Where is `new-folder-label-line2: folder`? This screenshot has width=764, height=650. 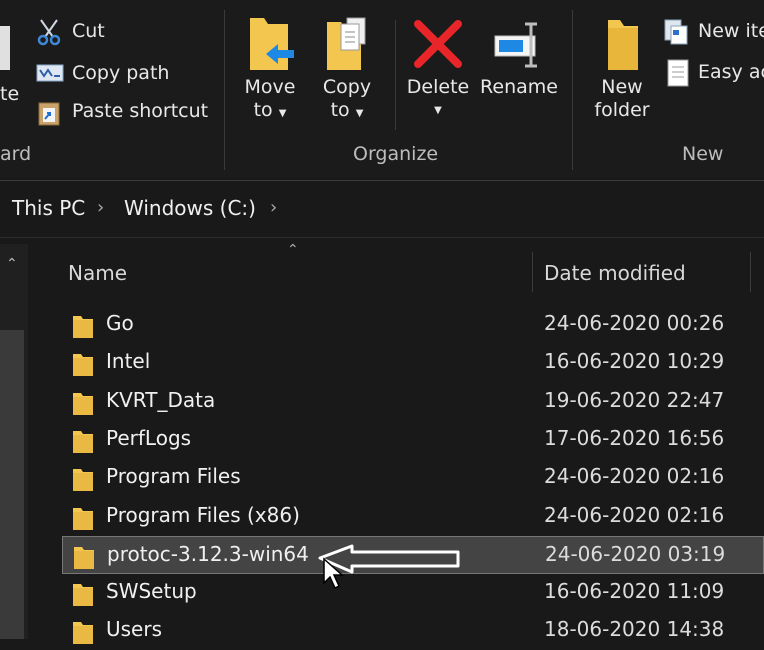
new-folder-label-line2: folder is located at coordinates (622, 110).